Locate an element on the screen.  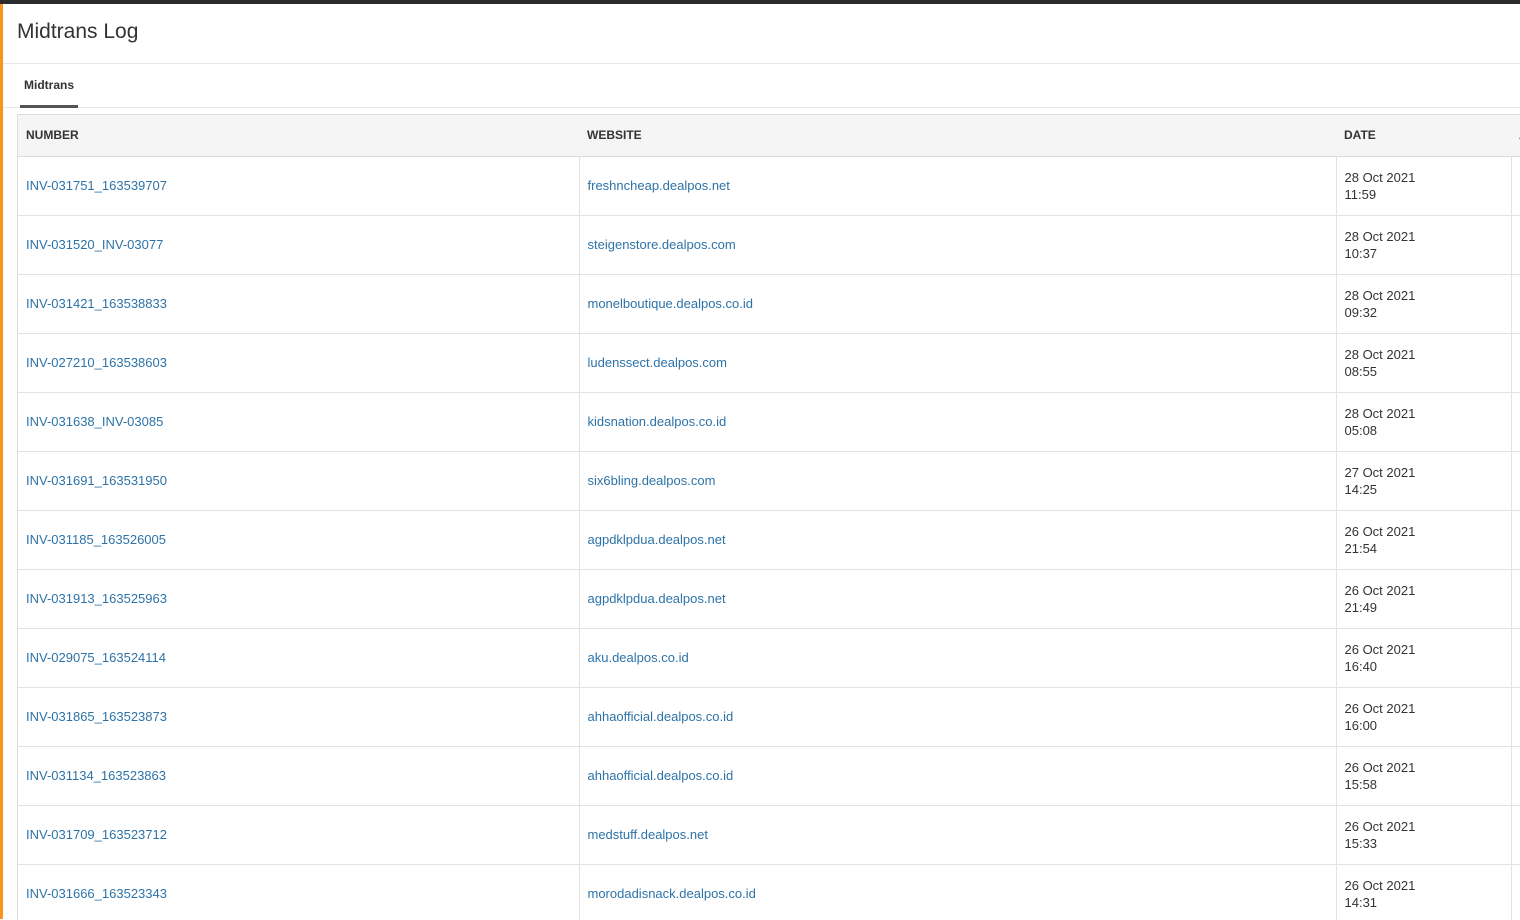
number-cell: INV-031865_163523873 is located at coordinates (299, 717).